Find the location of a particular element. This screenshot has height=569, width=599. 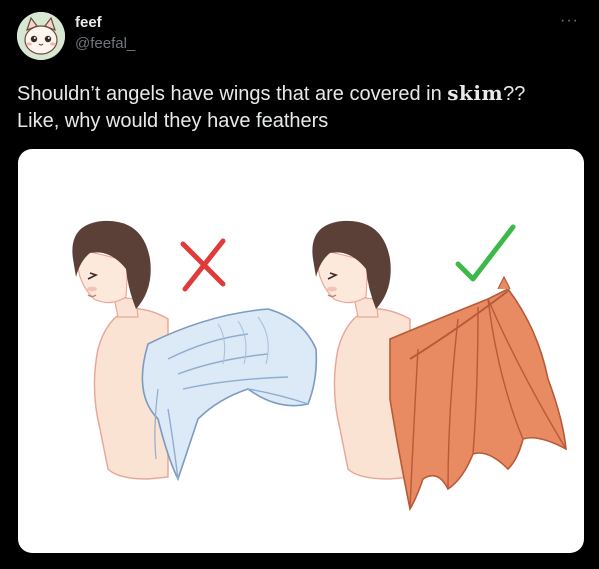

tweet-stylized-word: skim is located at coordinates (475, 93).